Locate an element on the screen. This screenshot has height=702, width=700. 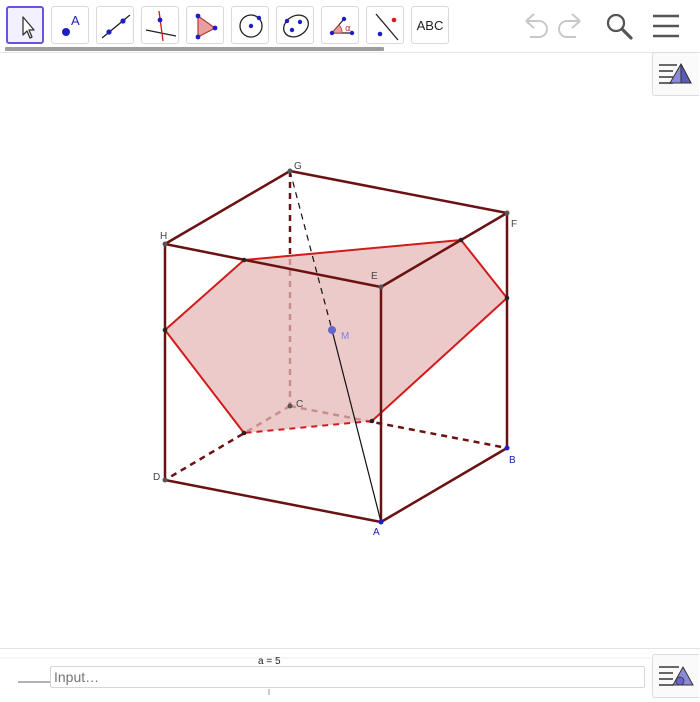
circle-tool-icon is located at coordinates (251, 26).